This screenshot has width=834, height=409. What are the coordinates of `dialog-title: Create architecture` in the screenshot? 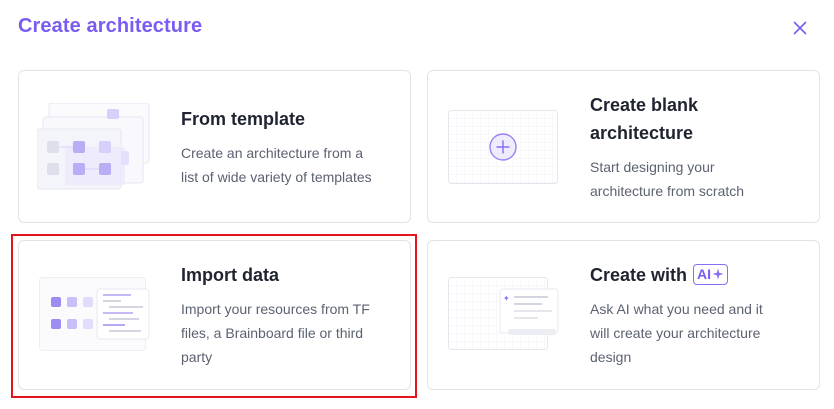 It's located at (110, 26).